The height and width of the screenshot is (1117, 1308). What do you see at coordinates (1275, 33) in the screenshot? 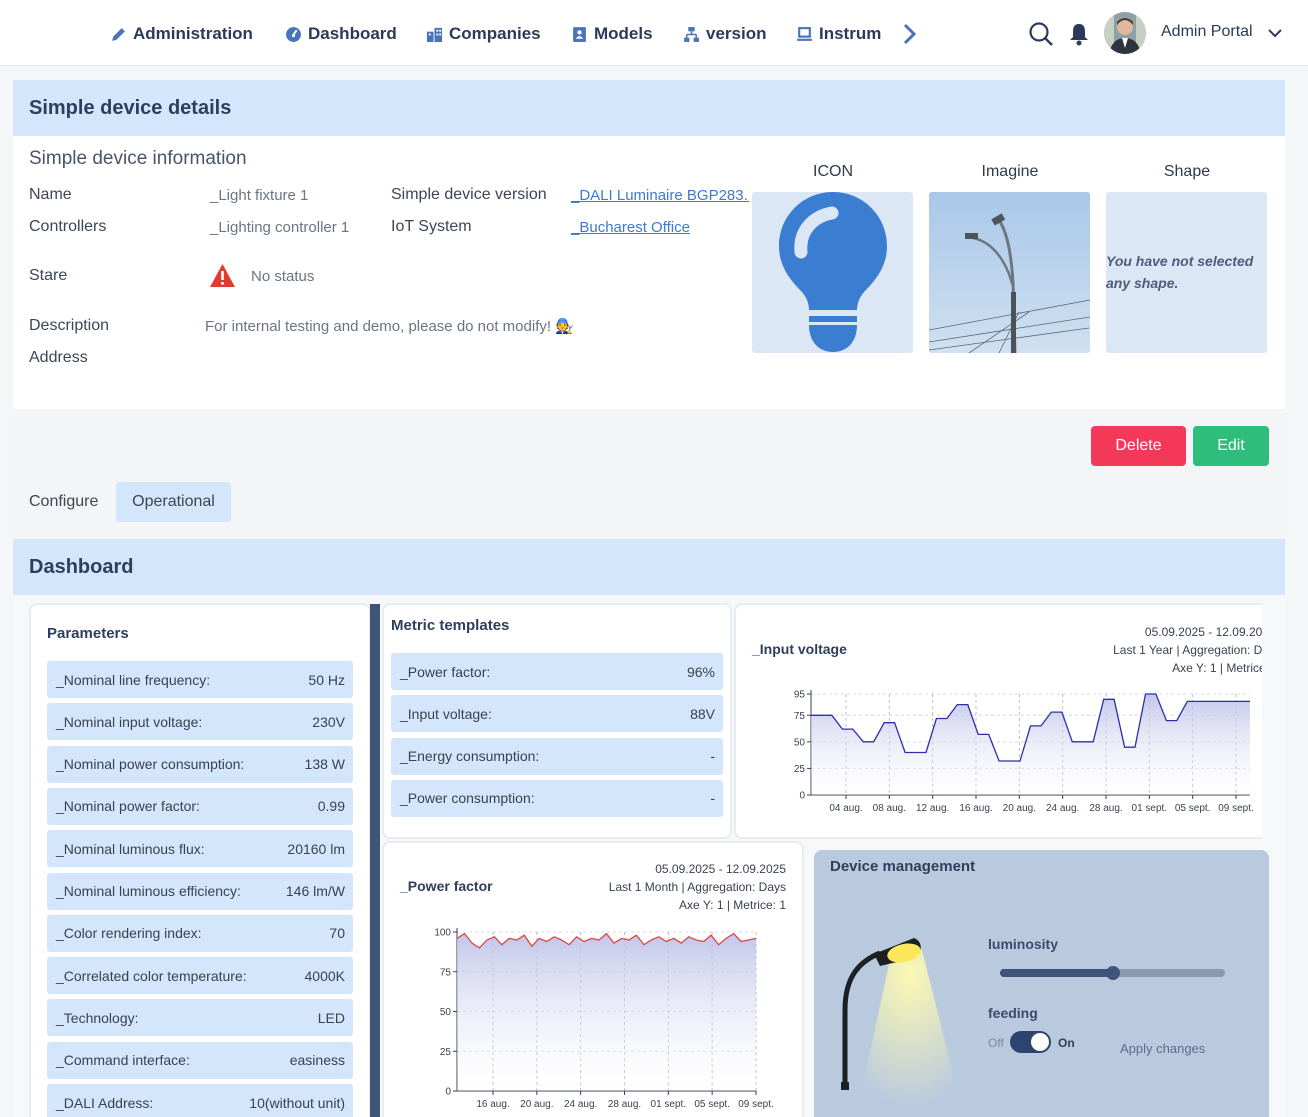
I see `chevron-down-icon` at bounding box center [1275, 33].